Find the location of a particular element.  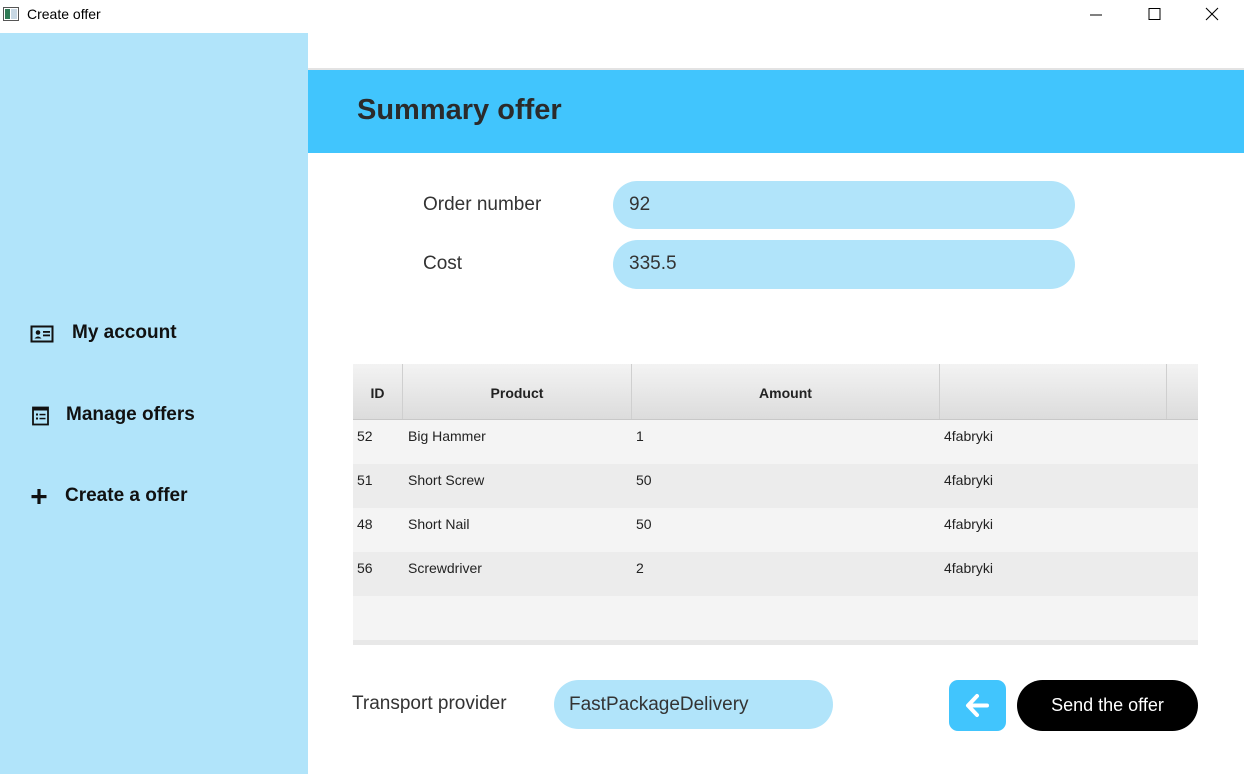

cell-amount: 2 is located at coordinates (640, 568).